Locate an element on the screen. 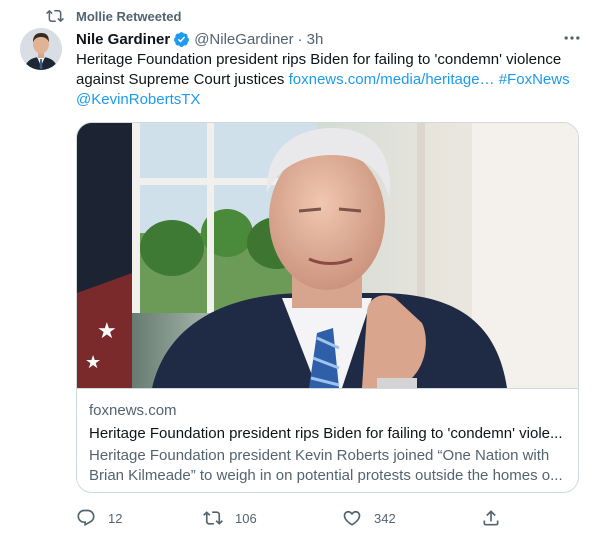 The image size is (598, 540). more-button is located at coordinates (572, 38).